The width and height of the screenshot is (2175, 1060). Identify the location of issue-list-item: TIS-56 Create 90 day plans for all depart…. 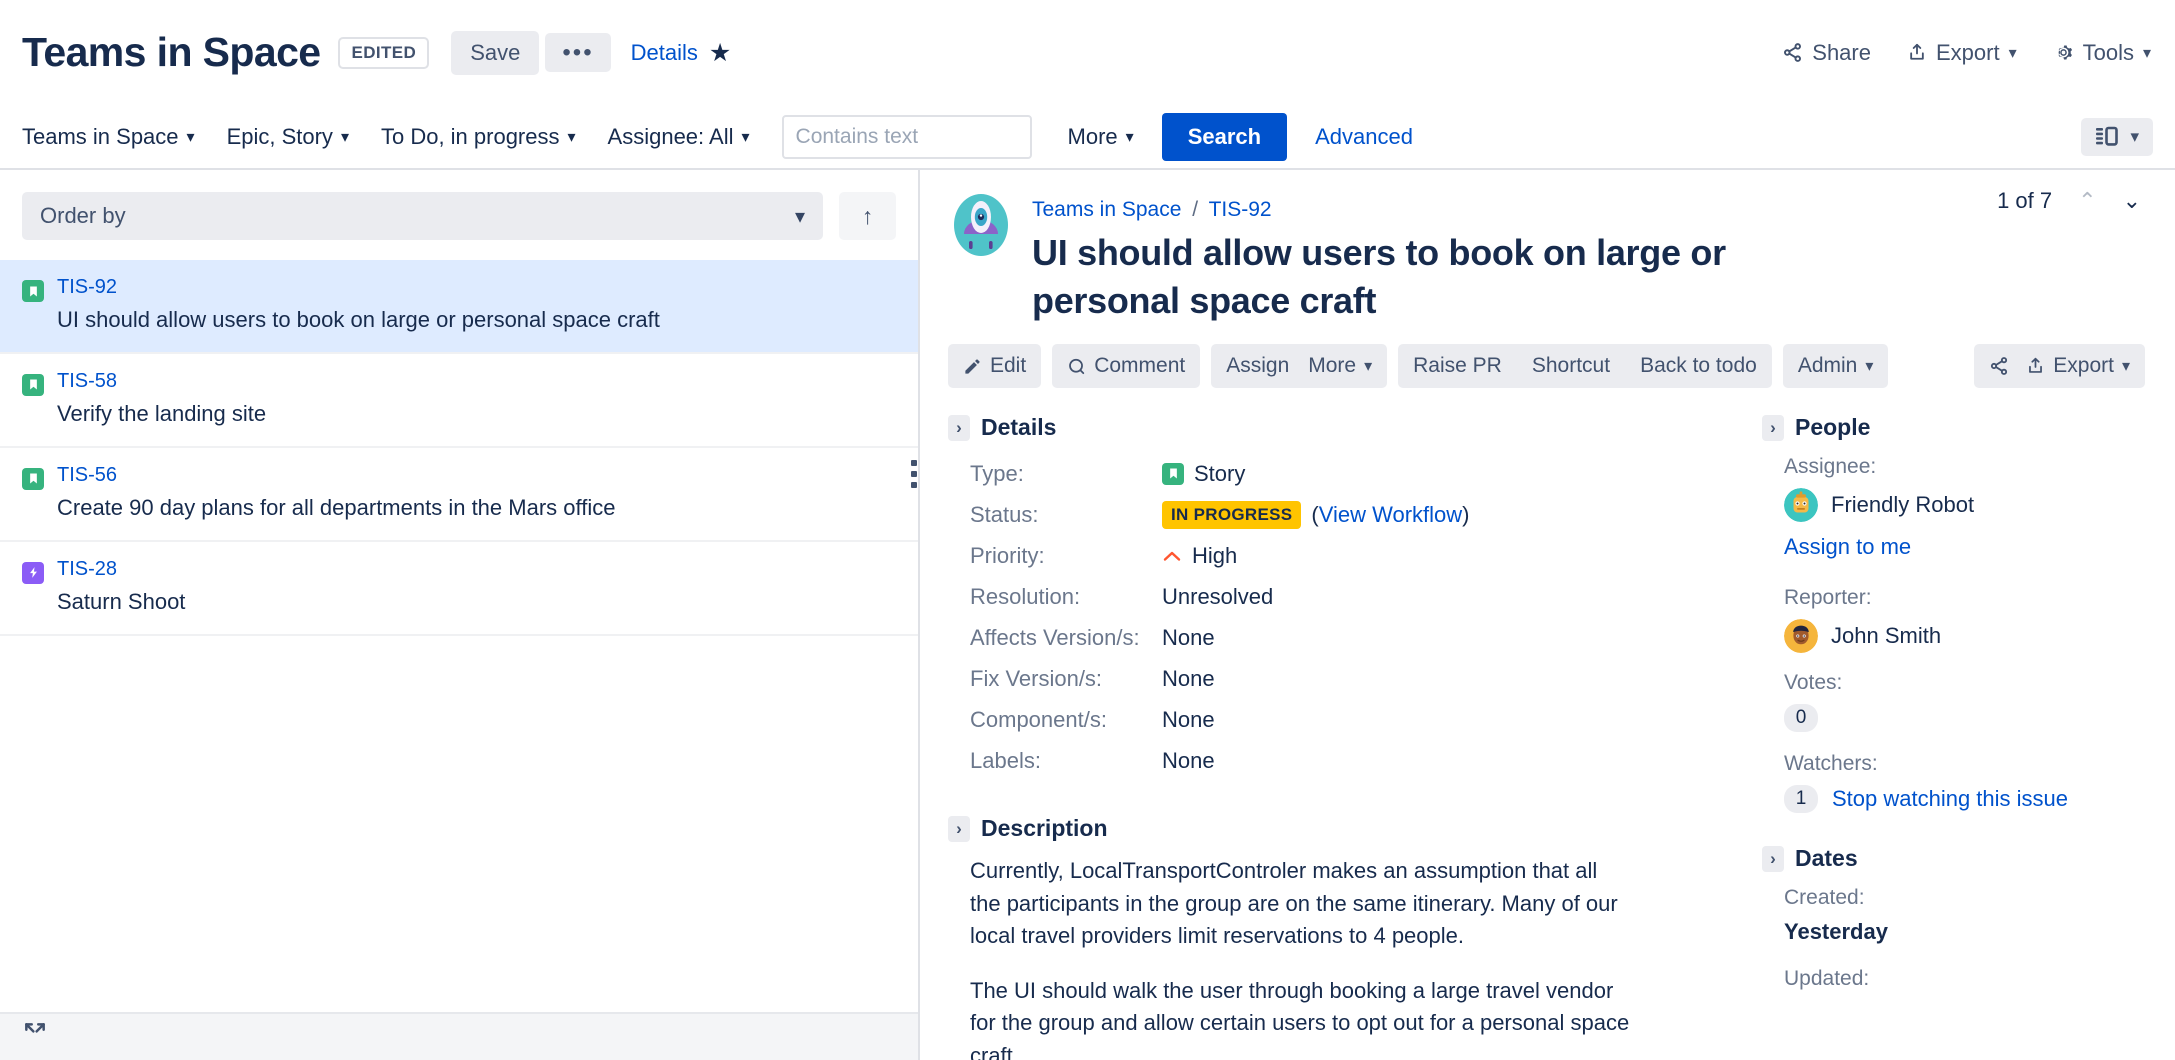
(459, 495).